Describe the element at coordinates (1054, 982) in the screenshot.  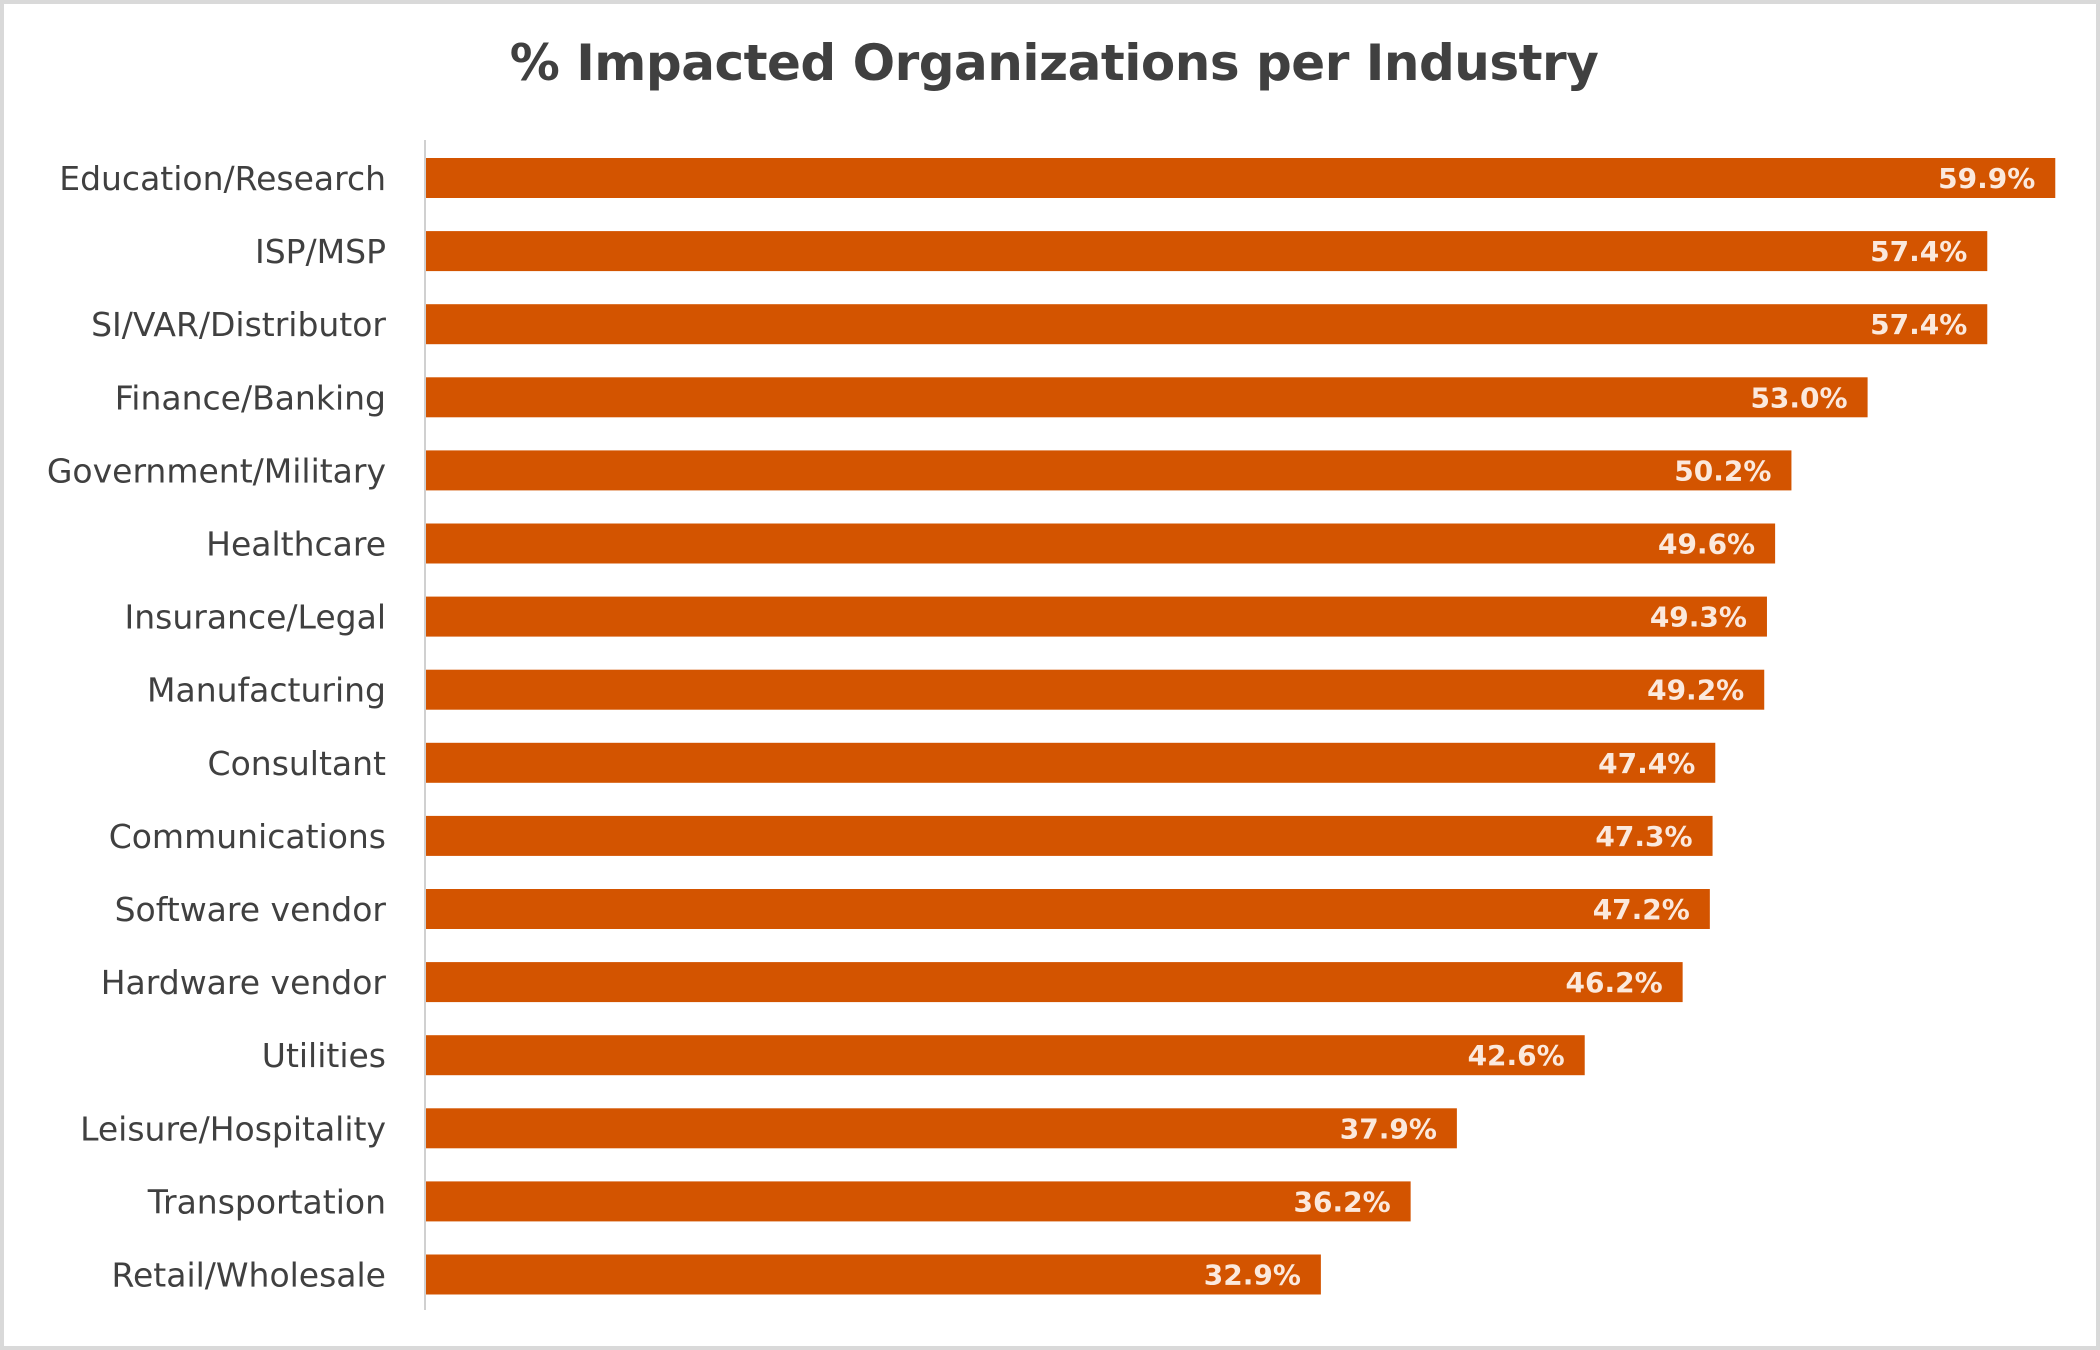
I see `bar-hardware-vendor` at that location.